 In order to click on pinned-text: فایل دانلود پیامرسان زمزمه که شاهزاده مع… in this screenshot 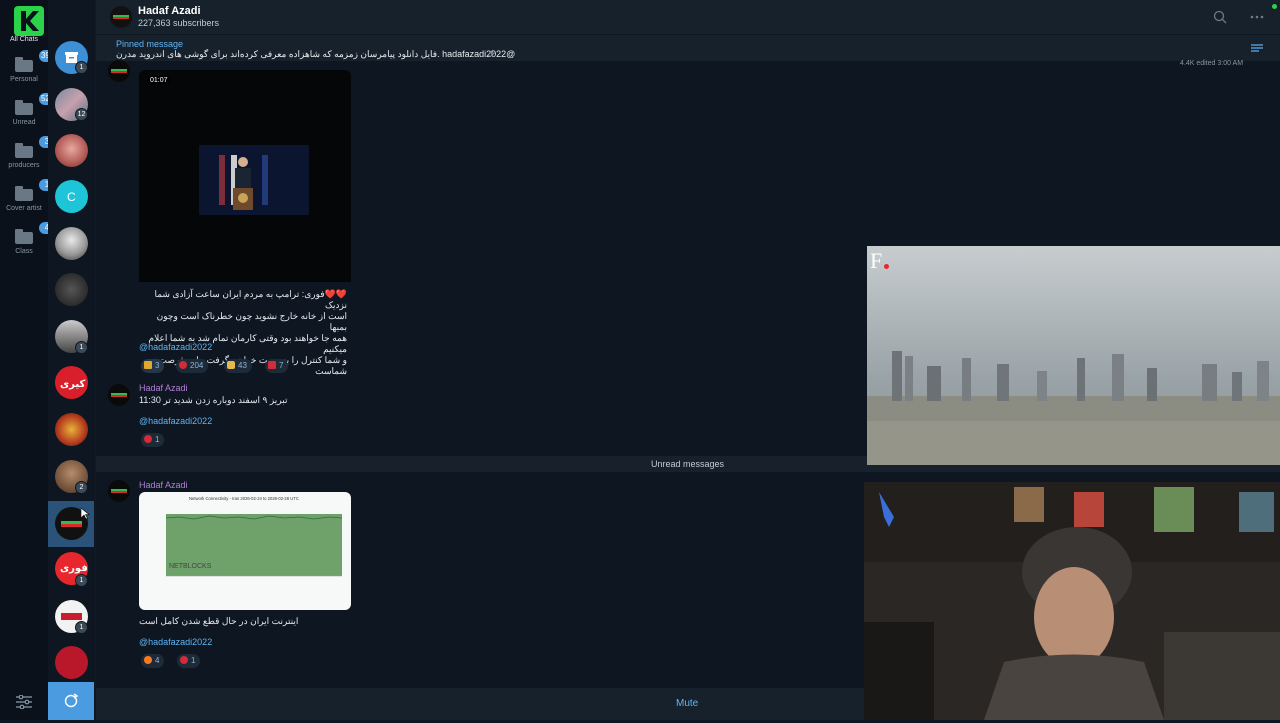, I will do `click(316, 54)`.